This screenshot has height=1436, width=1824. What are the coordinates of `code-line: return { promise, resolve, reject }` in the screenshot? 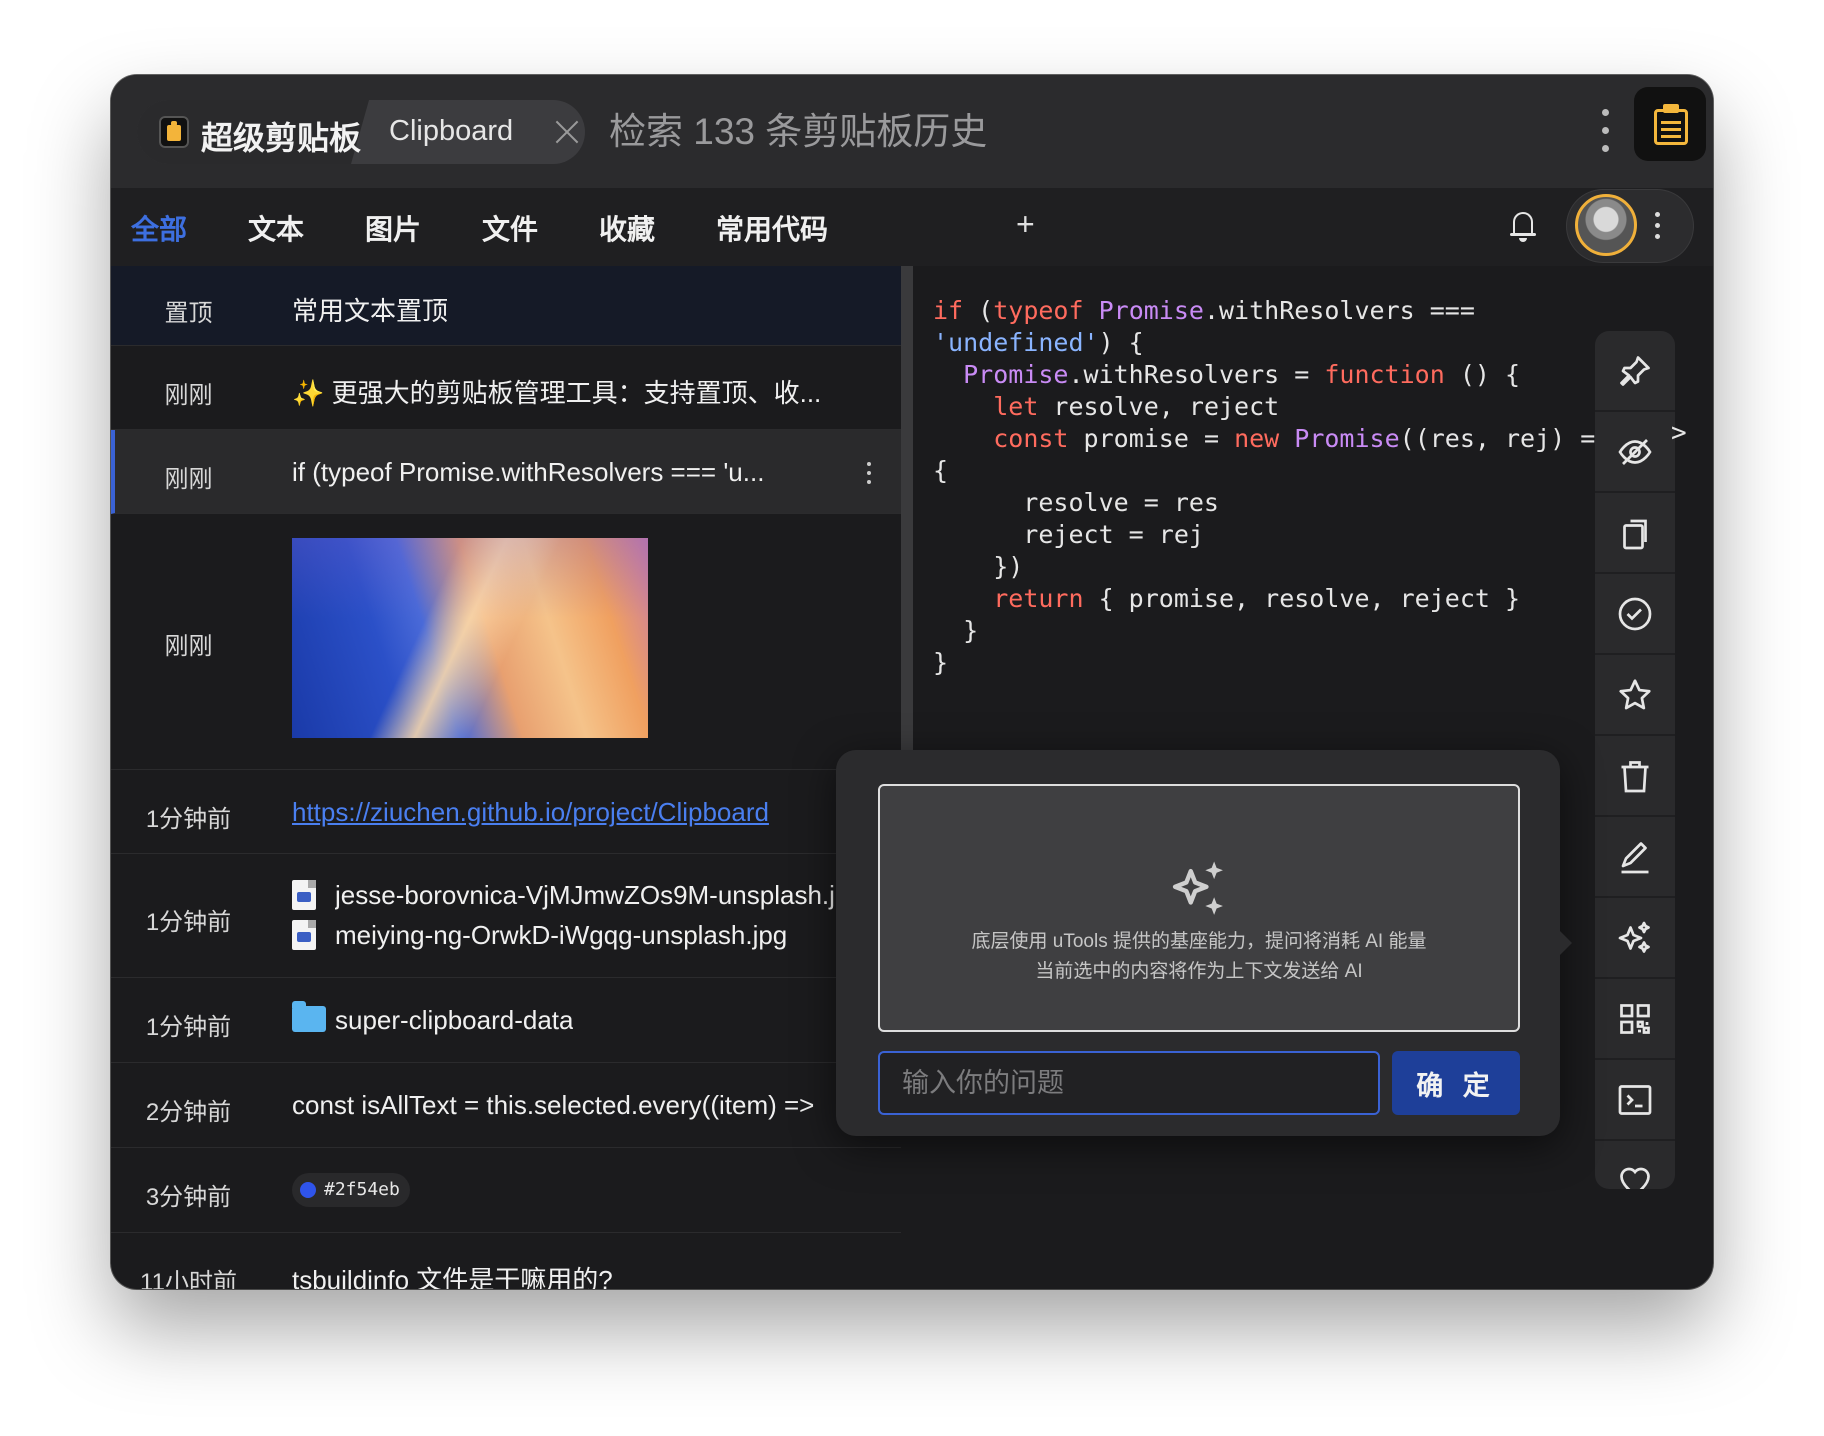 It's located at (1257, 598).